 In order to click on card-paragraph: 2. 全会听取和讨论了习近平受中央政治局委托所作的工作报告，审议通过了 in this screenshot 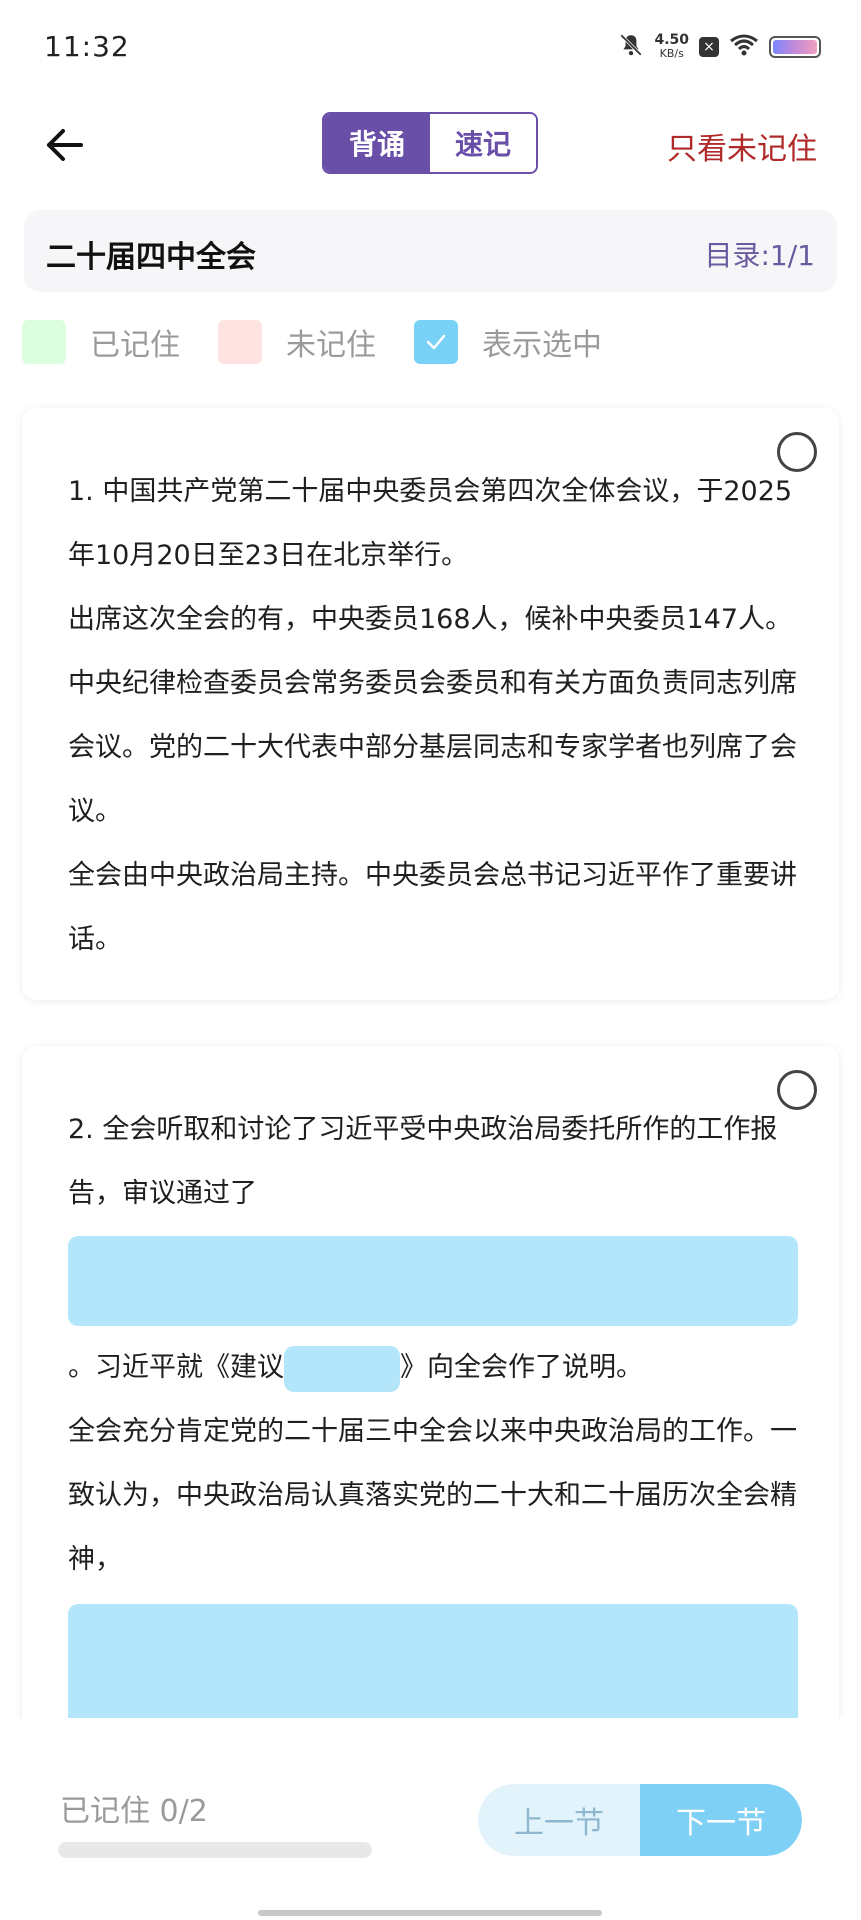, I will do `click(423, 1161)`.